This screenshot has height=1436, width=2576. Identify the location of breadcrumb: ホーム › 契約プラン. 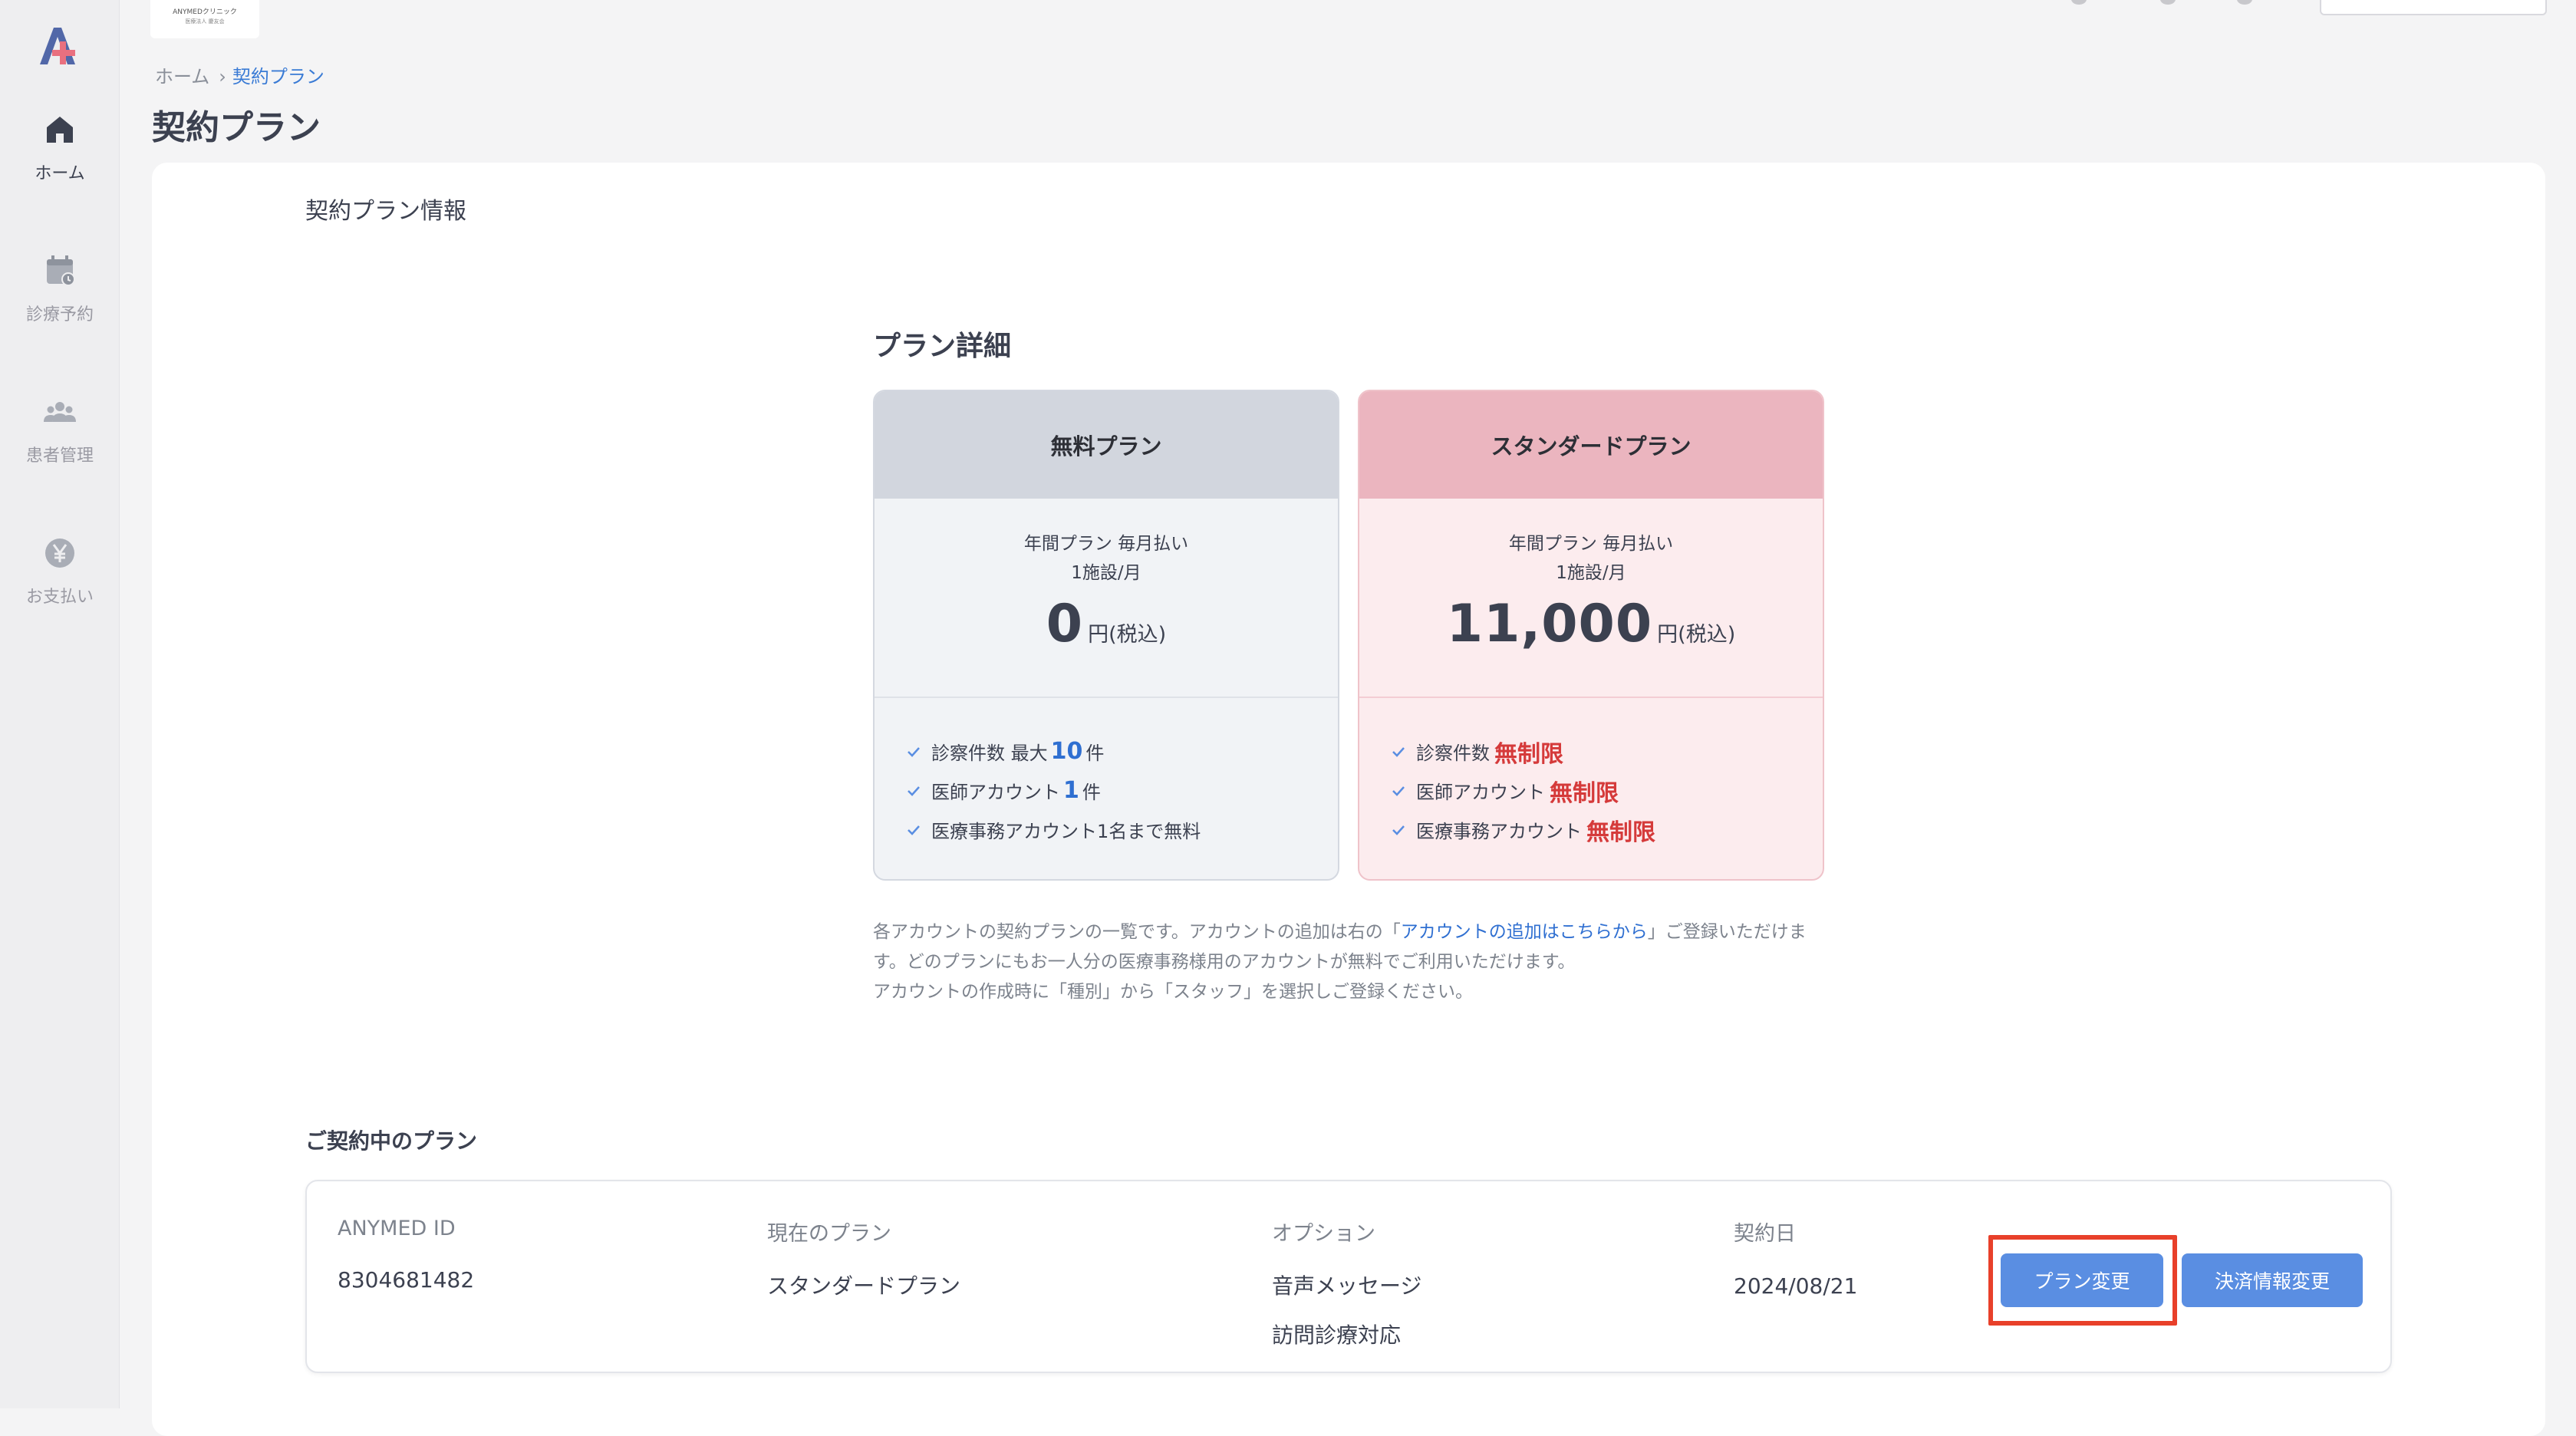
(239, 75).